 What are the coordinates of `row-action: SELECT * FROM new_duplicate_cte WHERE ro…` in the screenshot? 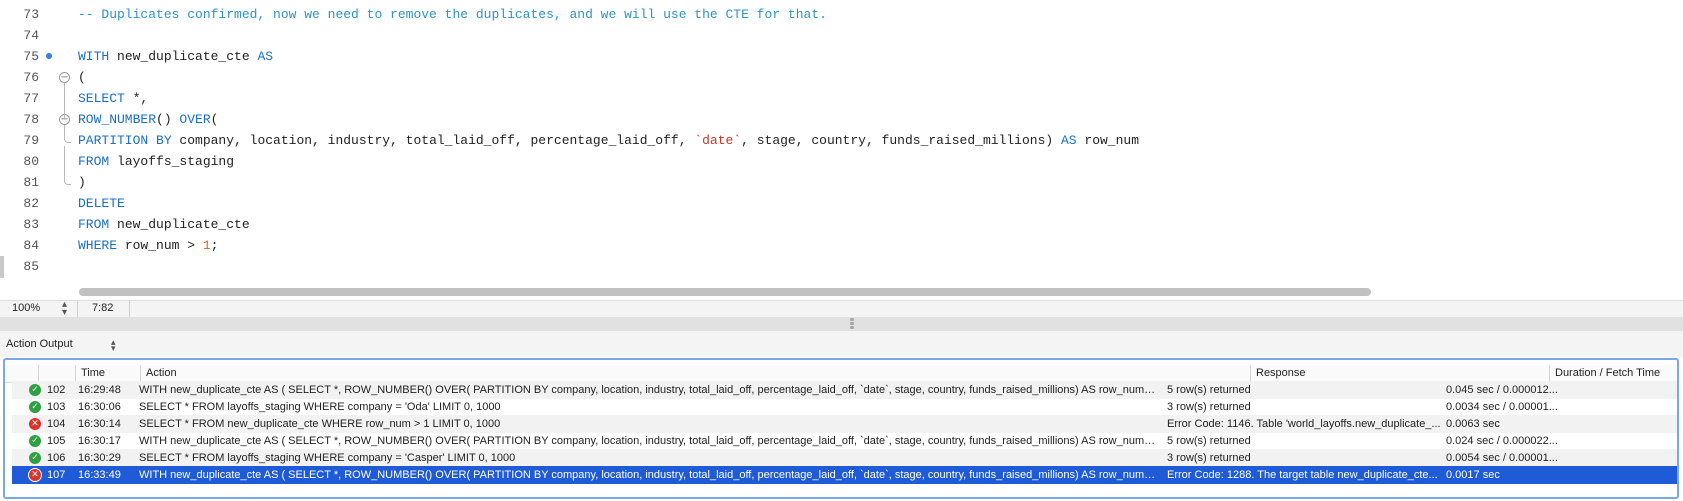 It's located at (320, 424).